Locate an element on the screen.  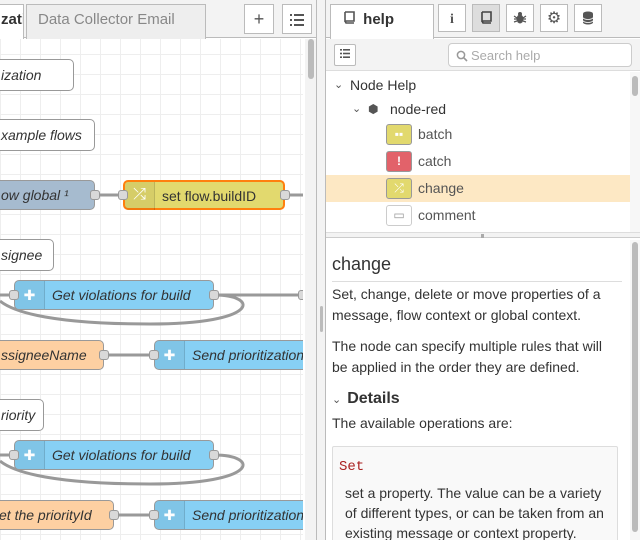
function-node-set-priority: et the priorityId is located at coordinates (57, 515).